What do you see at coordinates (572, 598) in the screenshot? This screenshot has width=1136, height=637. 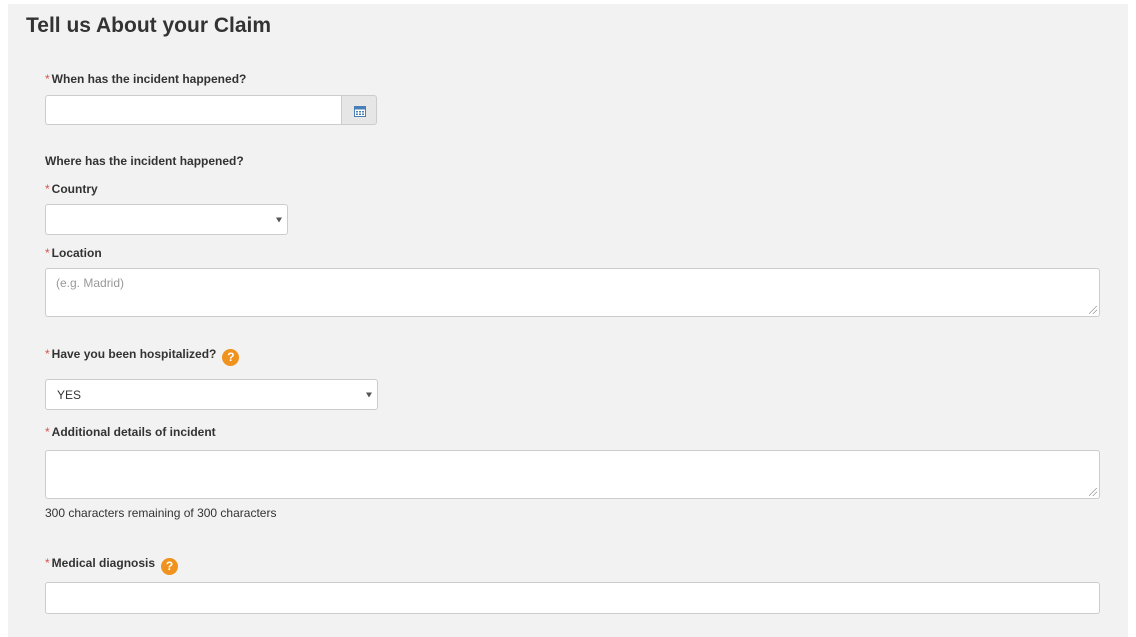 I see `medical-diagnosis-input` at bounding box center [572, 598].